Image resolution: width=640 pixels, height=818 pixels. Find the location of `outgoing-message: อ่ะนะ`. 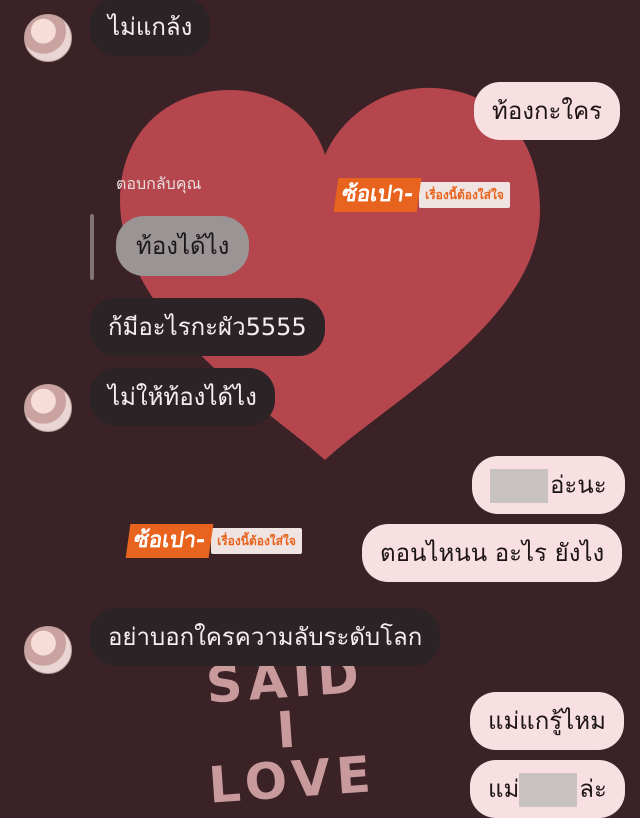

outgoing-message: อ่ะนะ is located at coordinates (548, 485).